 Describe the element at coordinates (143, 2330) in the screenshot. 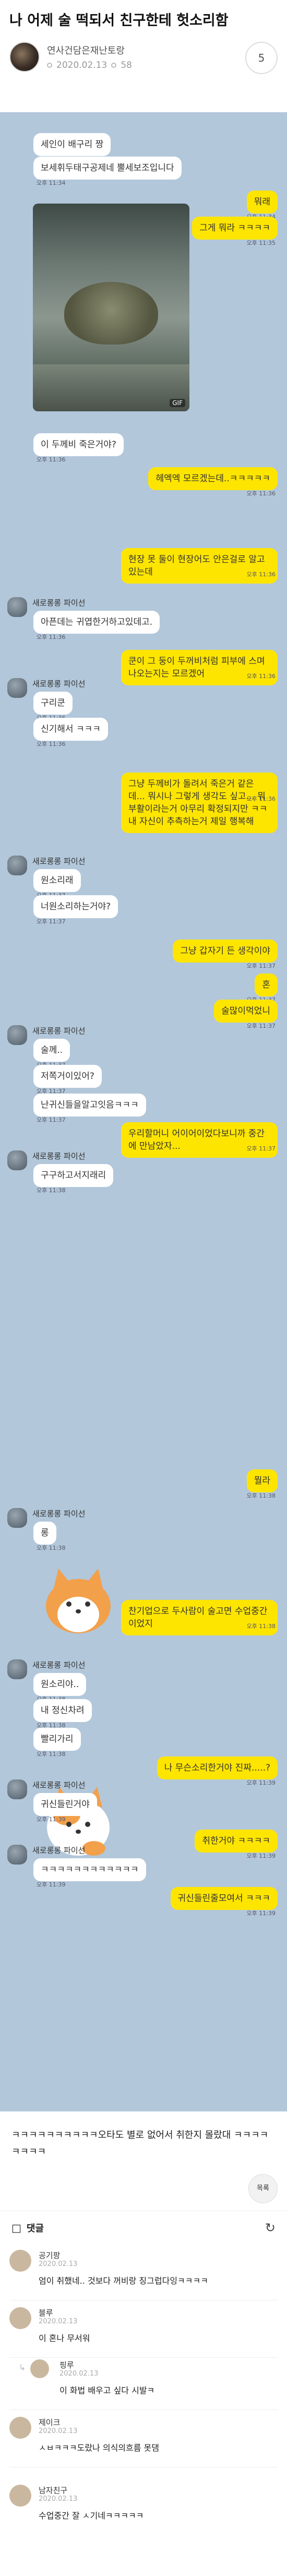

I see `comment-item: 블루 2020.02.13 이 혼나 무서워` at that location.